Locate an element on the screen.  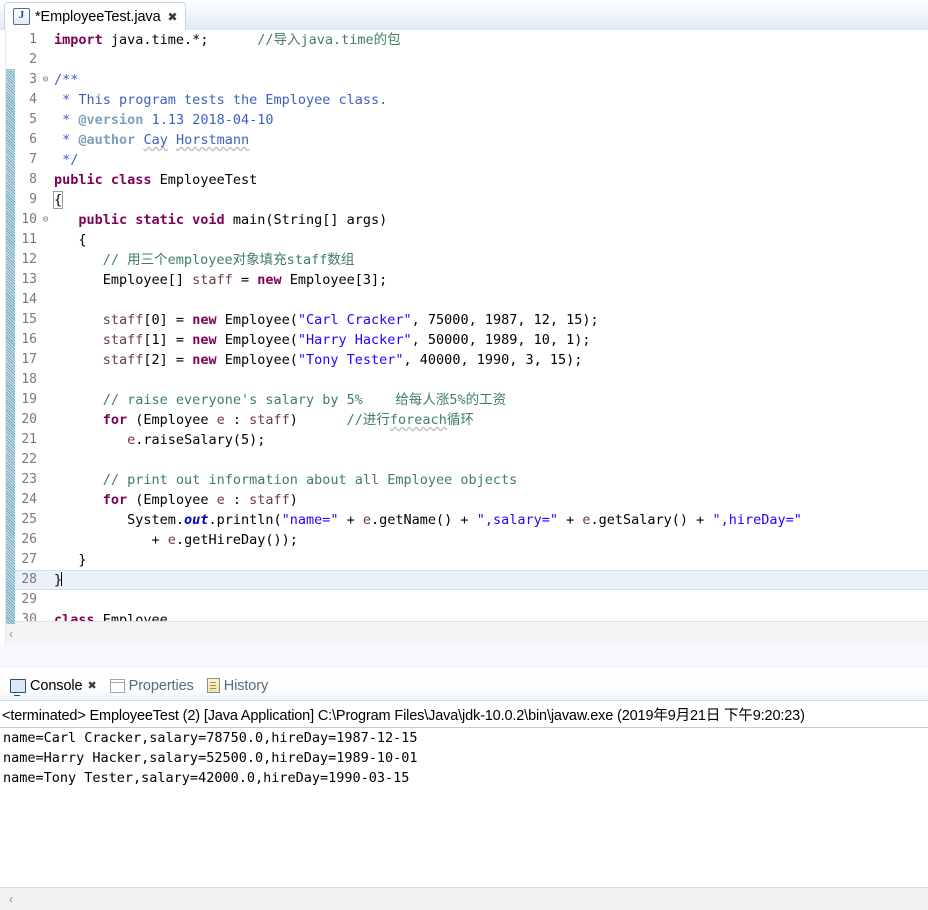
code-line-text: } is located at coordinates (70, 560).